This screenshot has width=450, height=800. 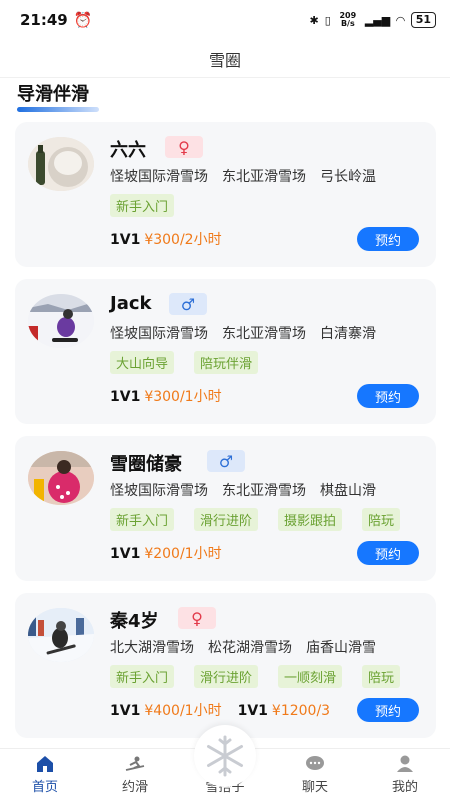 What do you see at coordinates (250, 648) in the screenshot?
I see `venue: 松花湖滑雪场` at bounding box center [250, 648].